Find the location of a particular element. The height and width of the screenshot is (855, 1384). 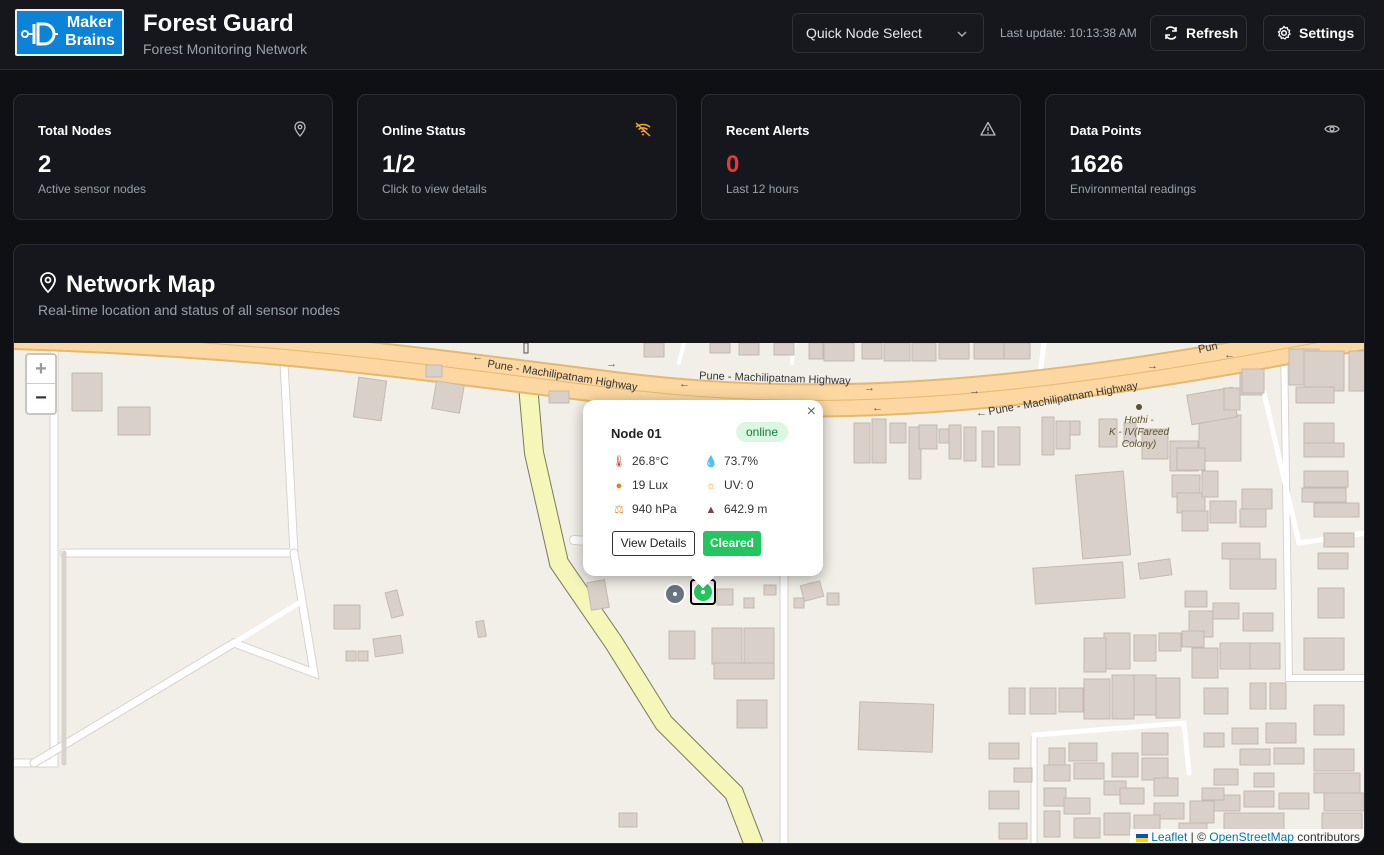

status-badge: online is located at coordinates (762, 432).